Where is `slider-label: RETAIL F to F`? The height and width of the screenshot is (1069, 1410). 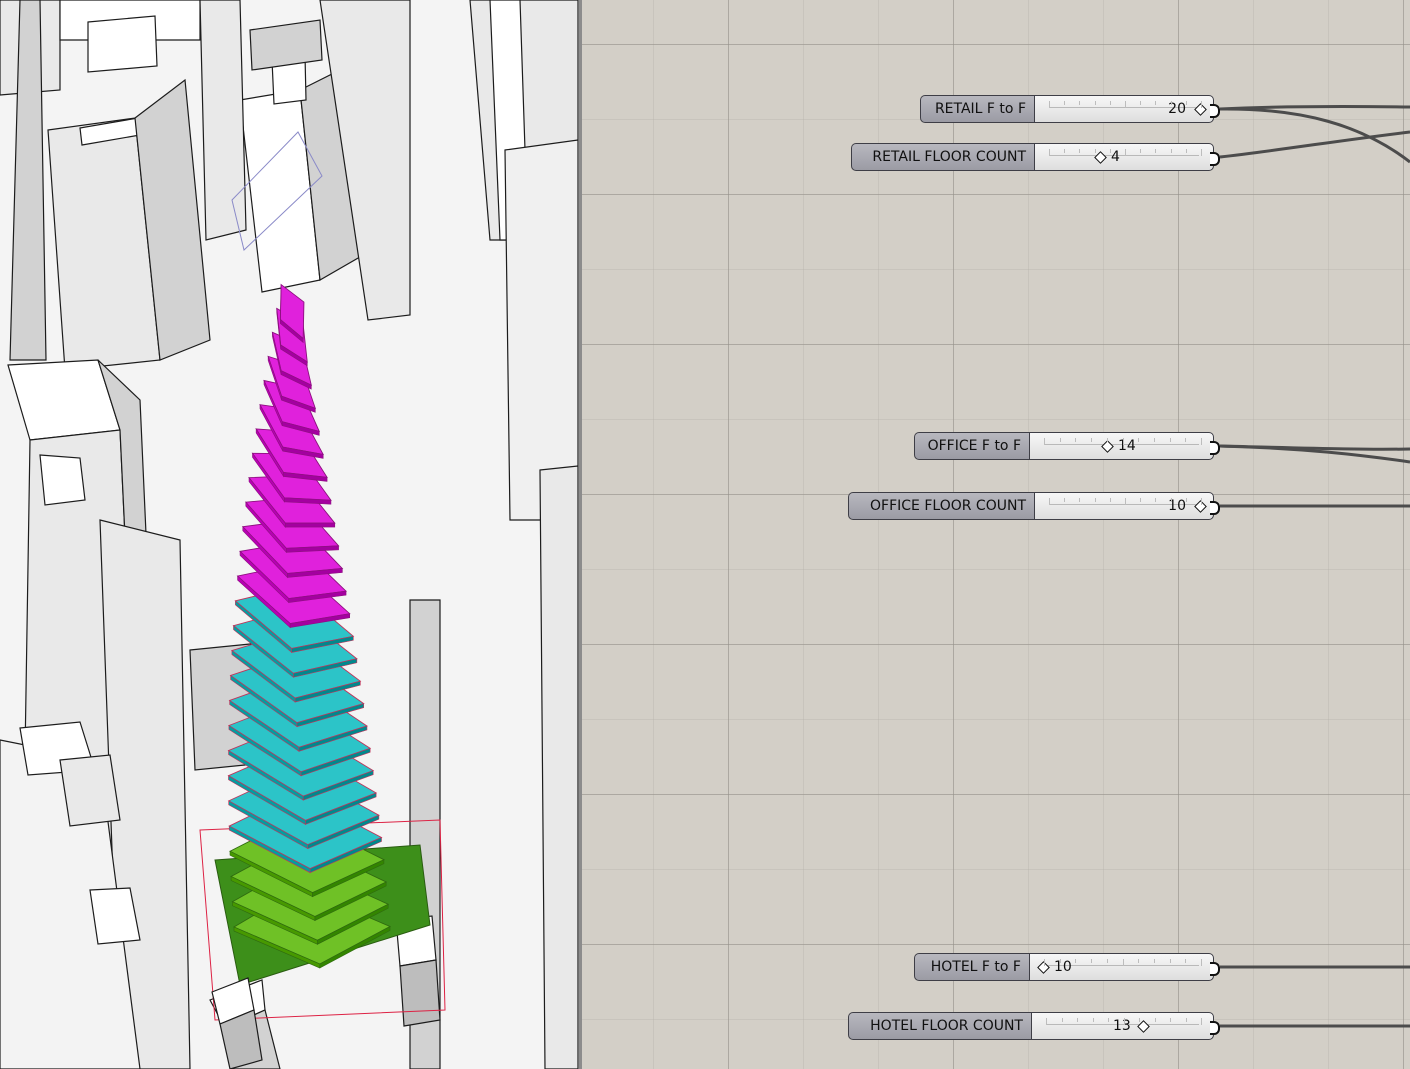 slider-label: RETAIL F to F is located at coordinates (977, 109).